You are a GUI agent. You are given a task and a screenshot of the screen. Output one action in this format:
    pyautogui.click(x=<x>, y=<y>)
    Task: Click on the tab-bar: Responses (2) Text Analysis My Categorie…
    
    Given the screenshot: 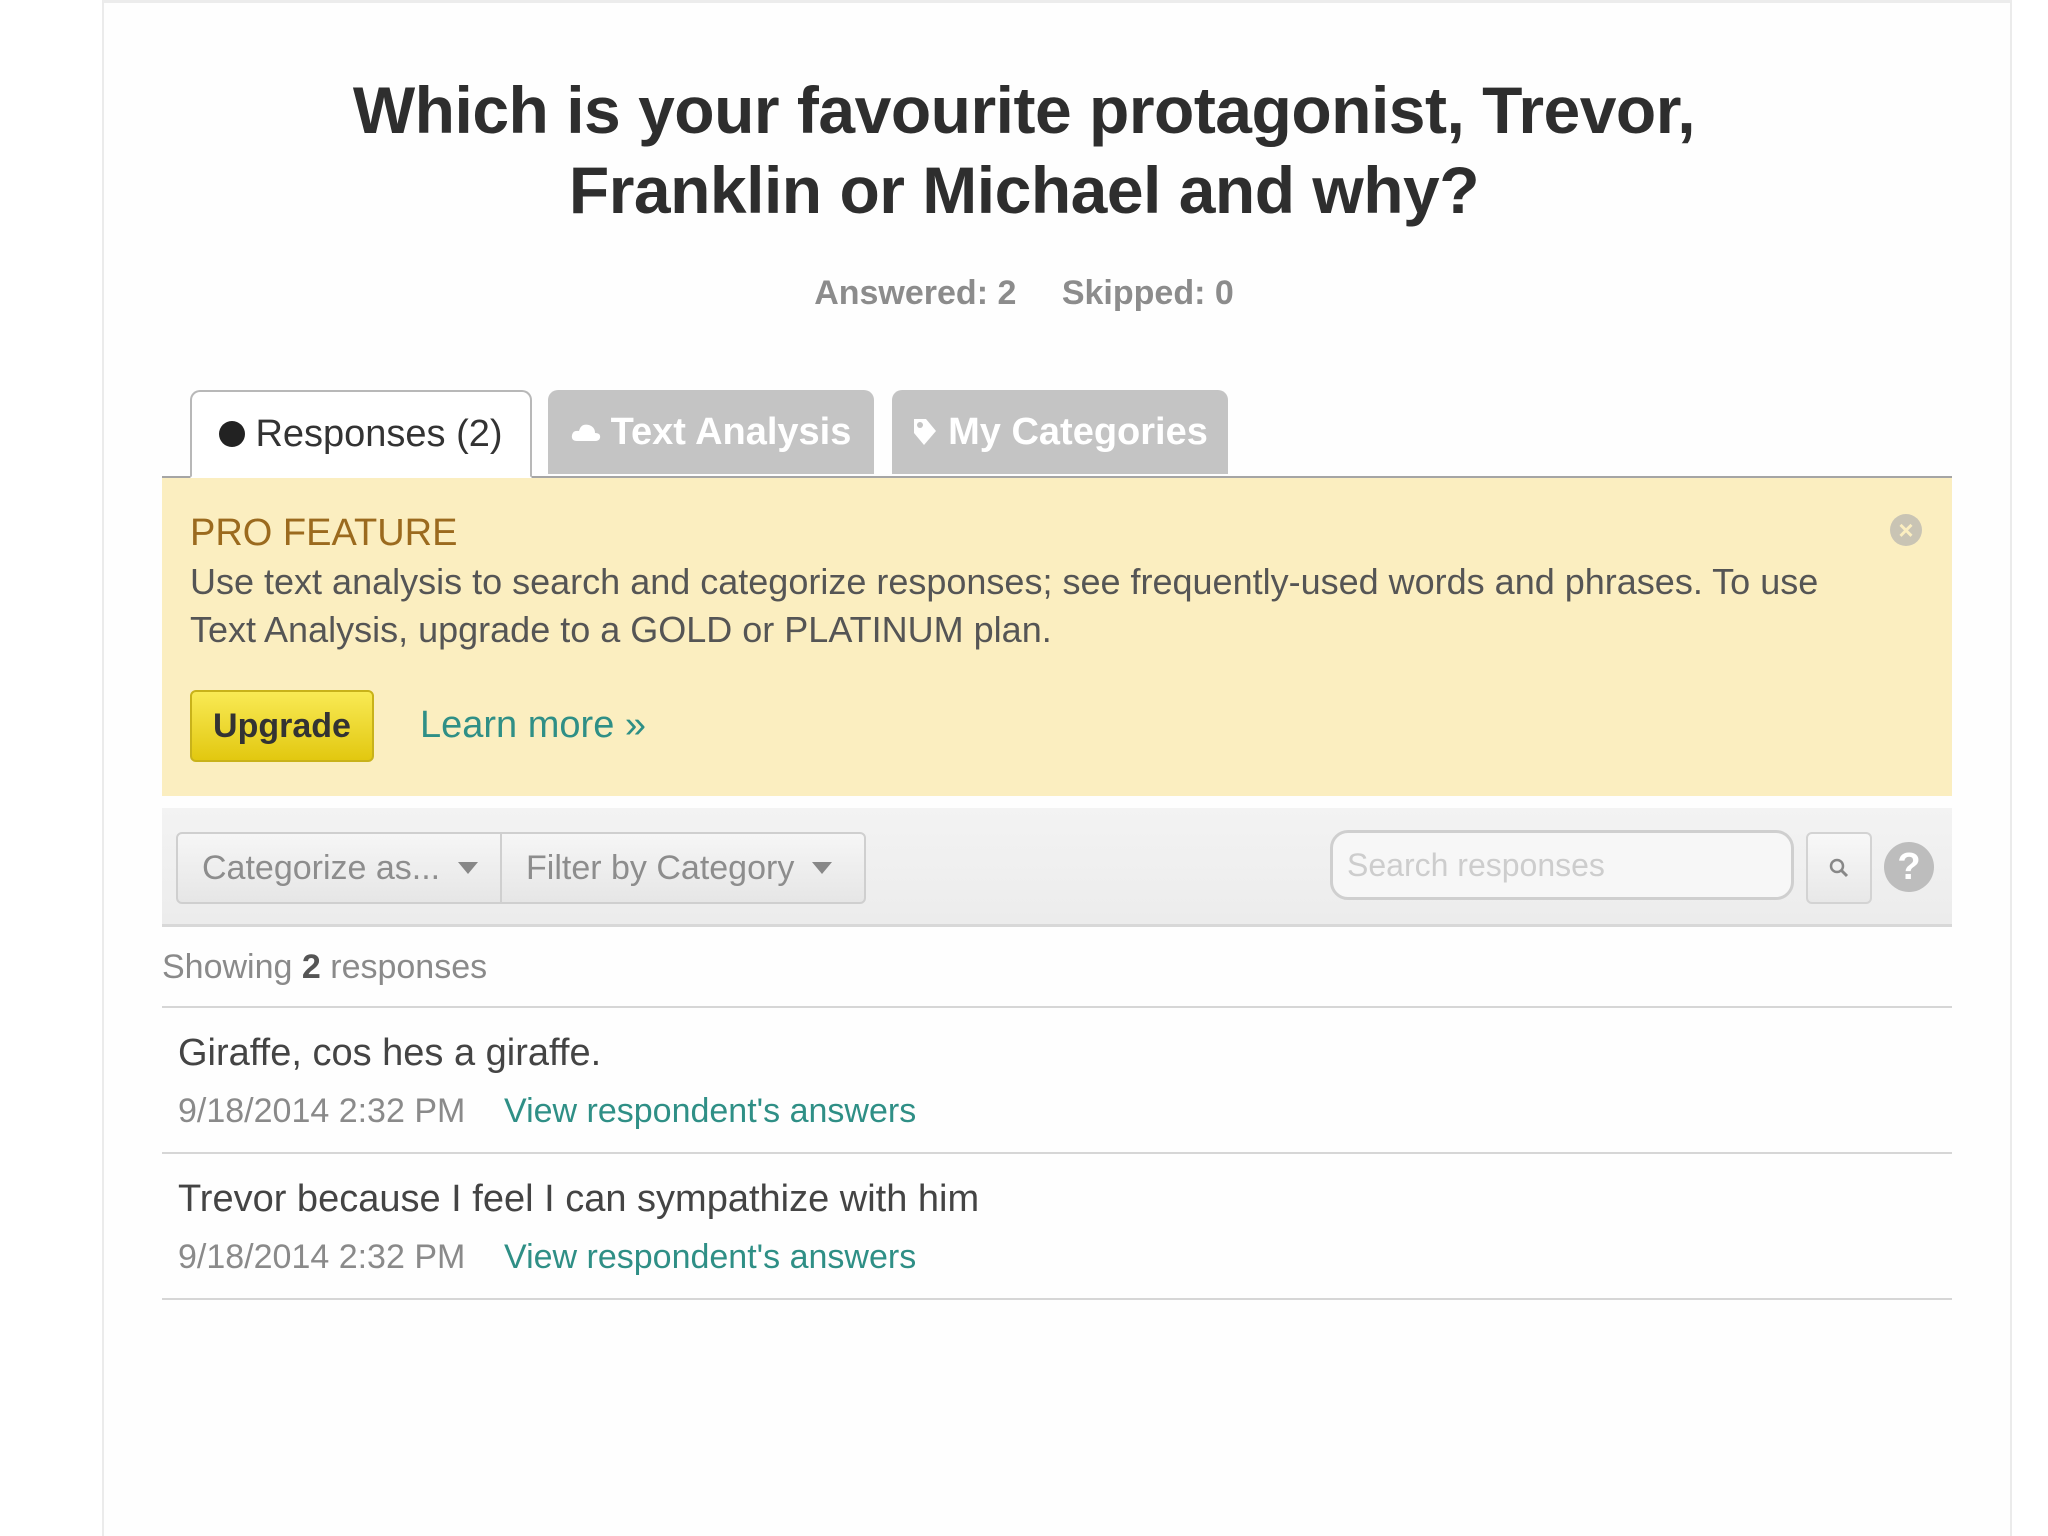 What is the action you would take?
    pyautogui.click(x=1057, y=434)
    